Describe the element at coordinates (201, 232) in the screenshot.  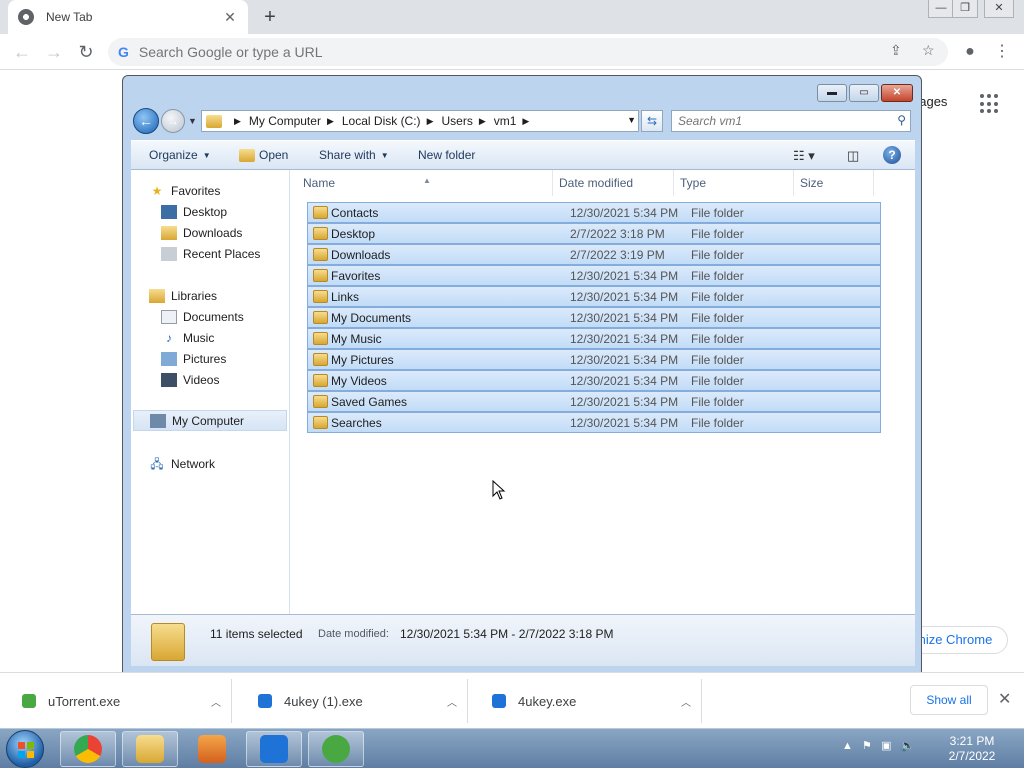
I see `nav-downloads: Downloads` at that location.